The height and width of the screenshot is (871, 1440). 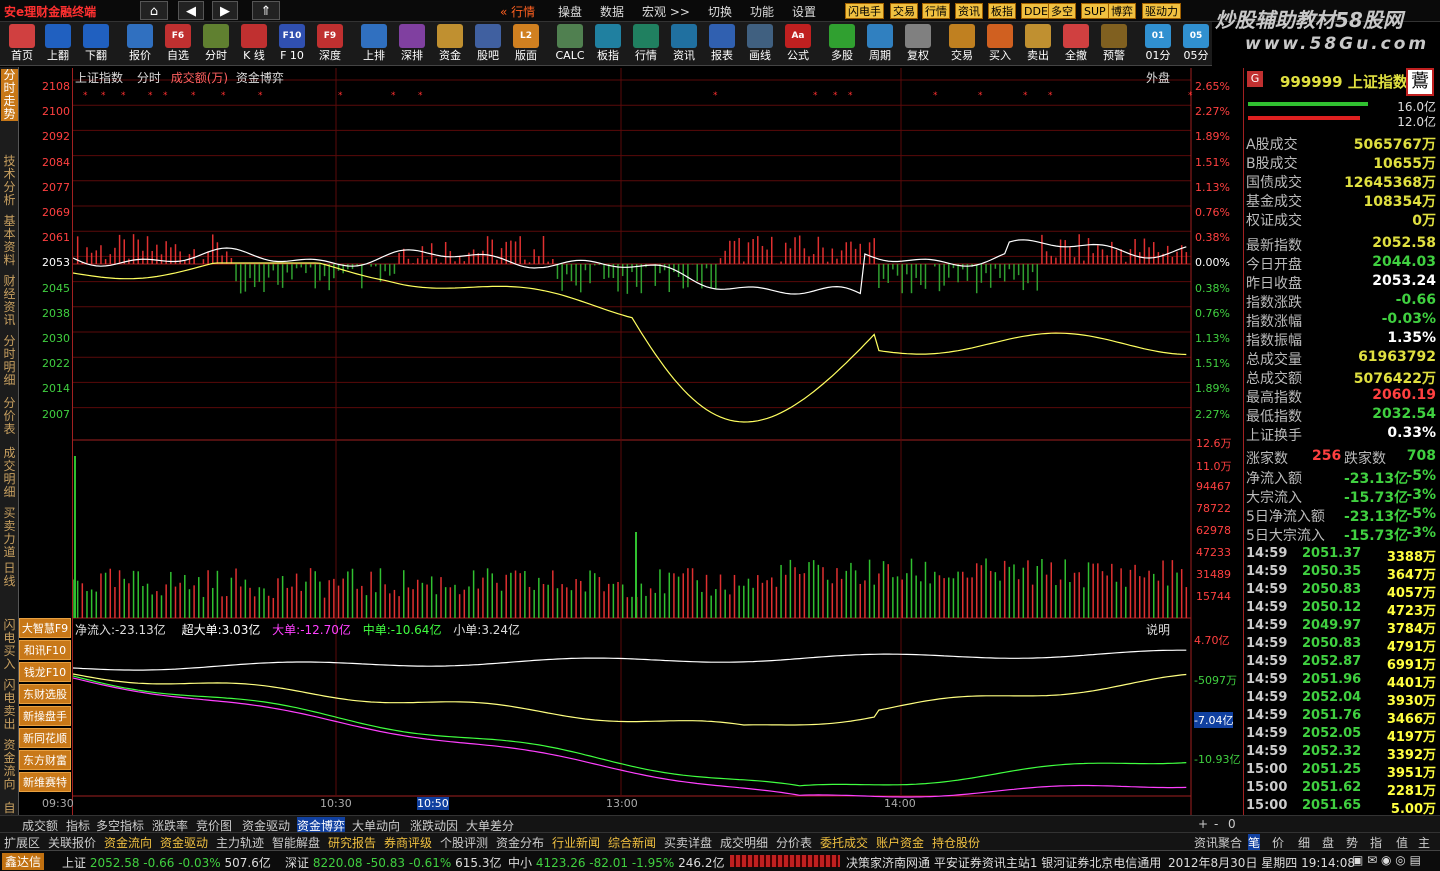 I want to click on side-button-1: 和讯F10, so click(x=45, y=650).